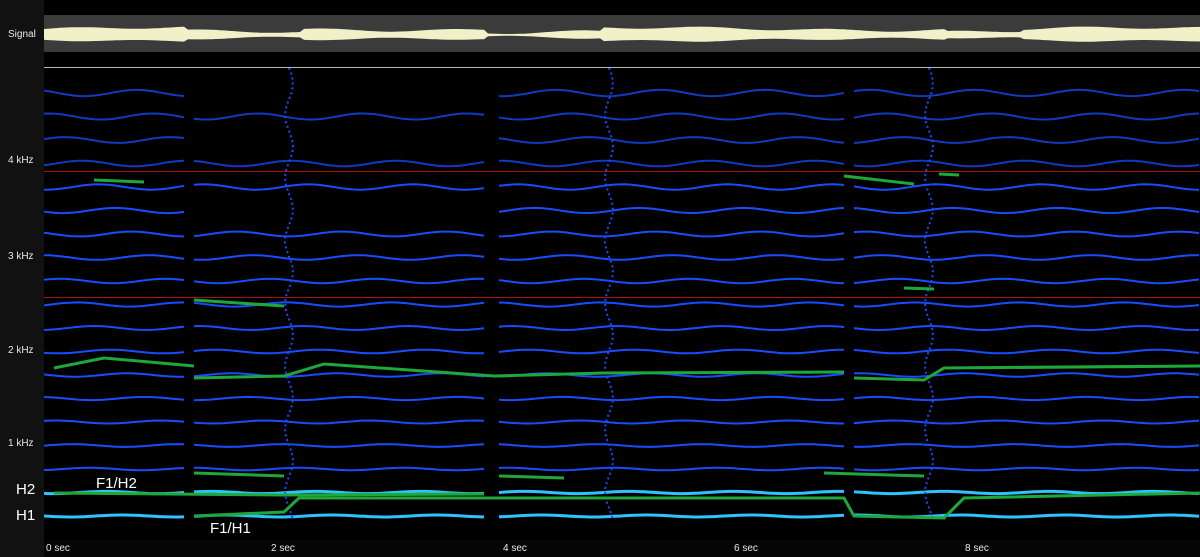 This screenshot has height=557, width=1200. What do you see at coordinates (22, 34) in the screenshot?
I see `signal-label: Signal` at bounding box center [22, 34].